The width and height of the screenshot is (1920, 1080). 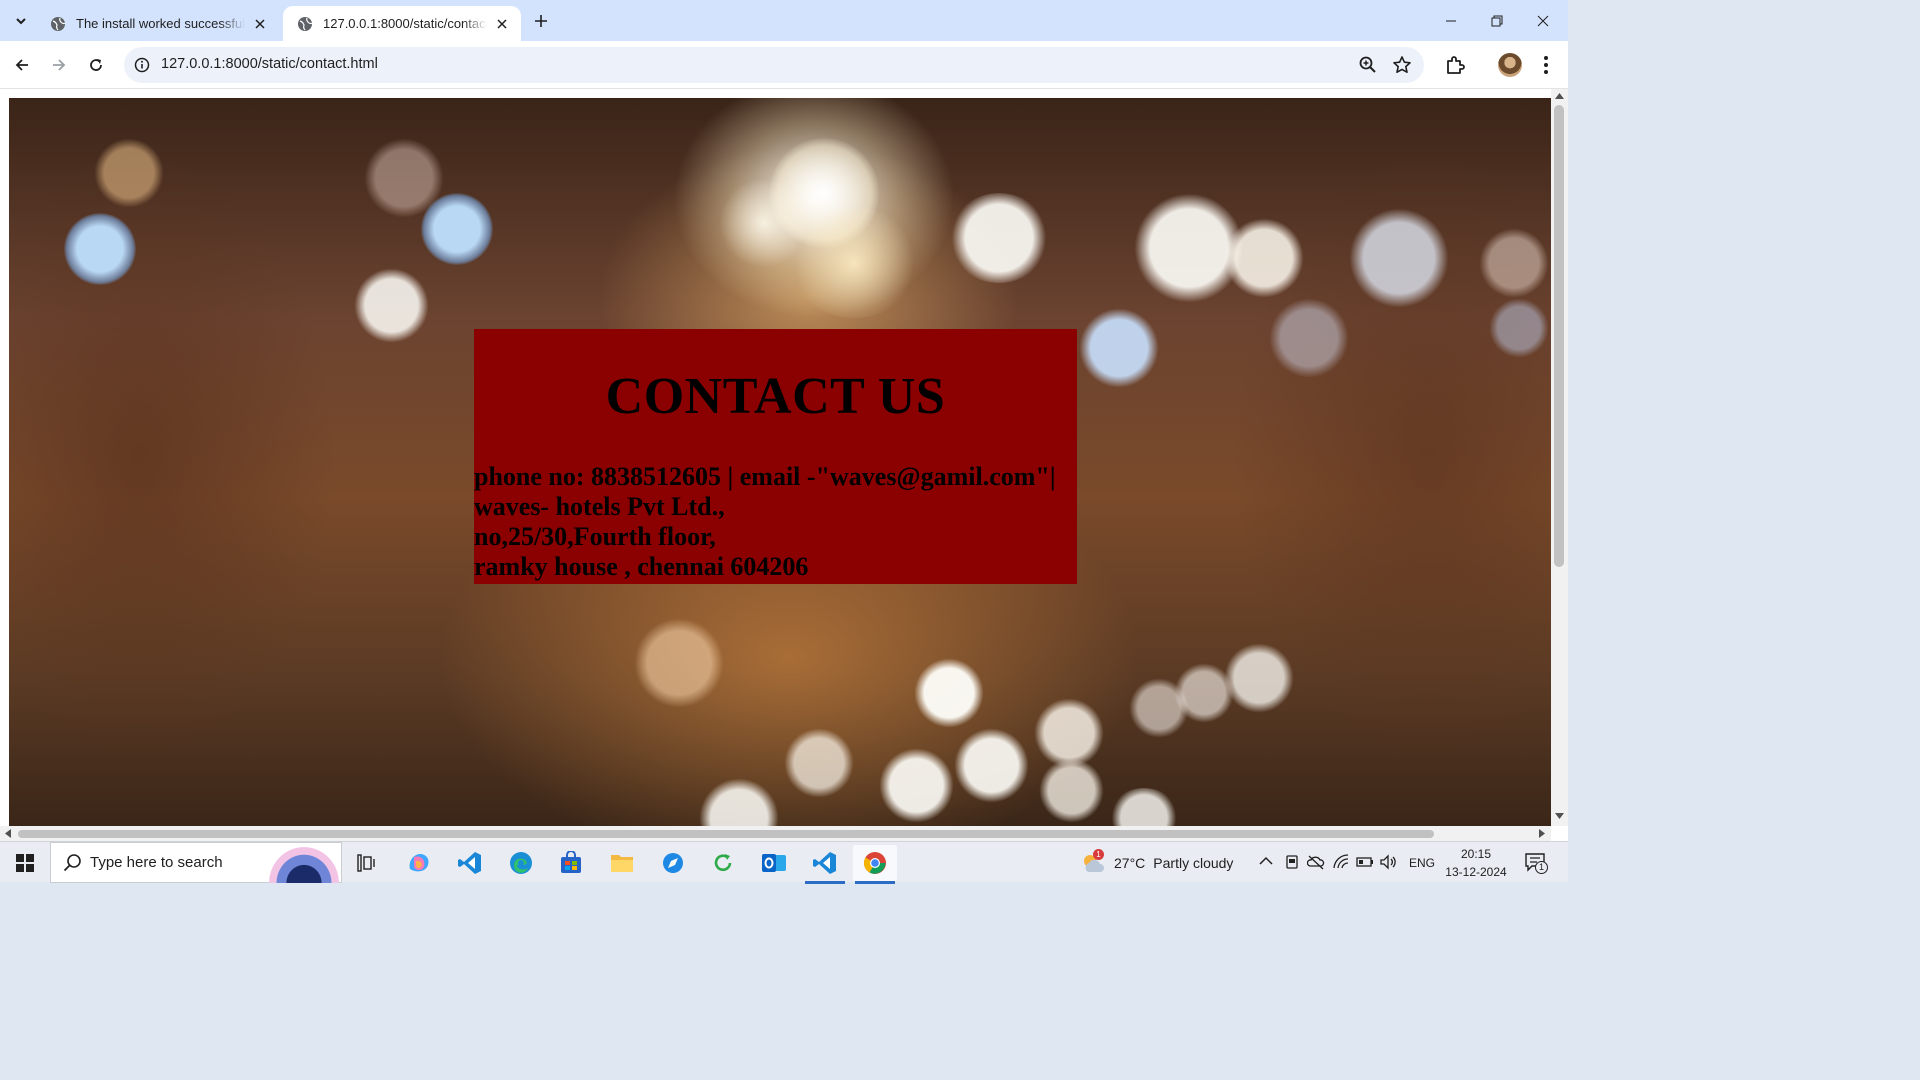 What do you see at coordinates (8, 833) in the screenshot?
I see `scroll-left-icon` at bounding box center [8, 833].